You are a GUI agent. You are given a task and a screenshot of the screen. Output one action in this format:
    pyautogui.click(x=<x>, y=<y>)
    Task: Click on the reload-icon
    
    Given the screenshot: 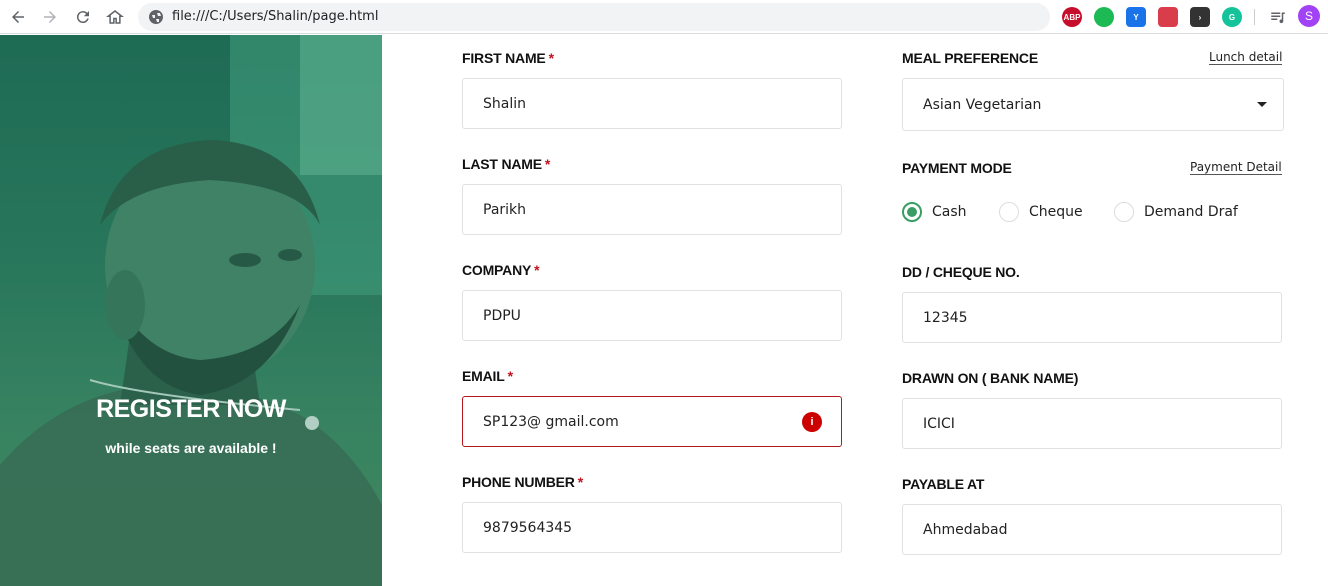 What is the action you would take?
    pyautogui.click(x=82, y=17)
    